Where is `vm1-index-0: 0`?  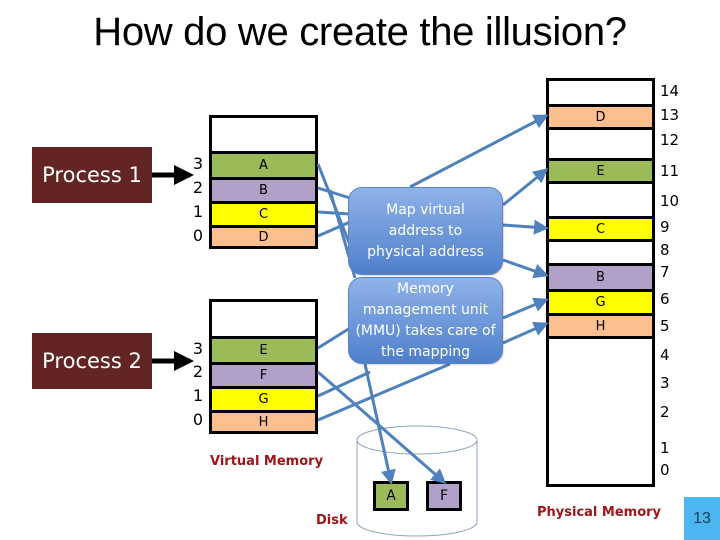 vm1-index-0: 0 is located at coordinates (198, 235).